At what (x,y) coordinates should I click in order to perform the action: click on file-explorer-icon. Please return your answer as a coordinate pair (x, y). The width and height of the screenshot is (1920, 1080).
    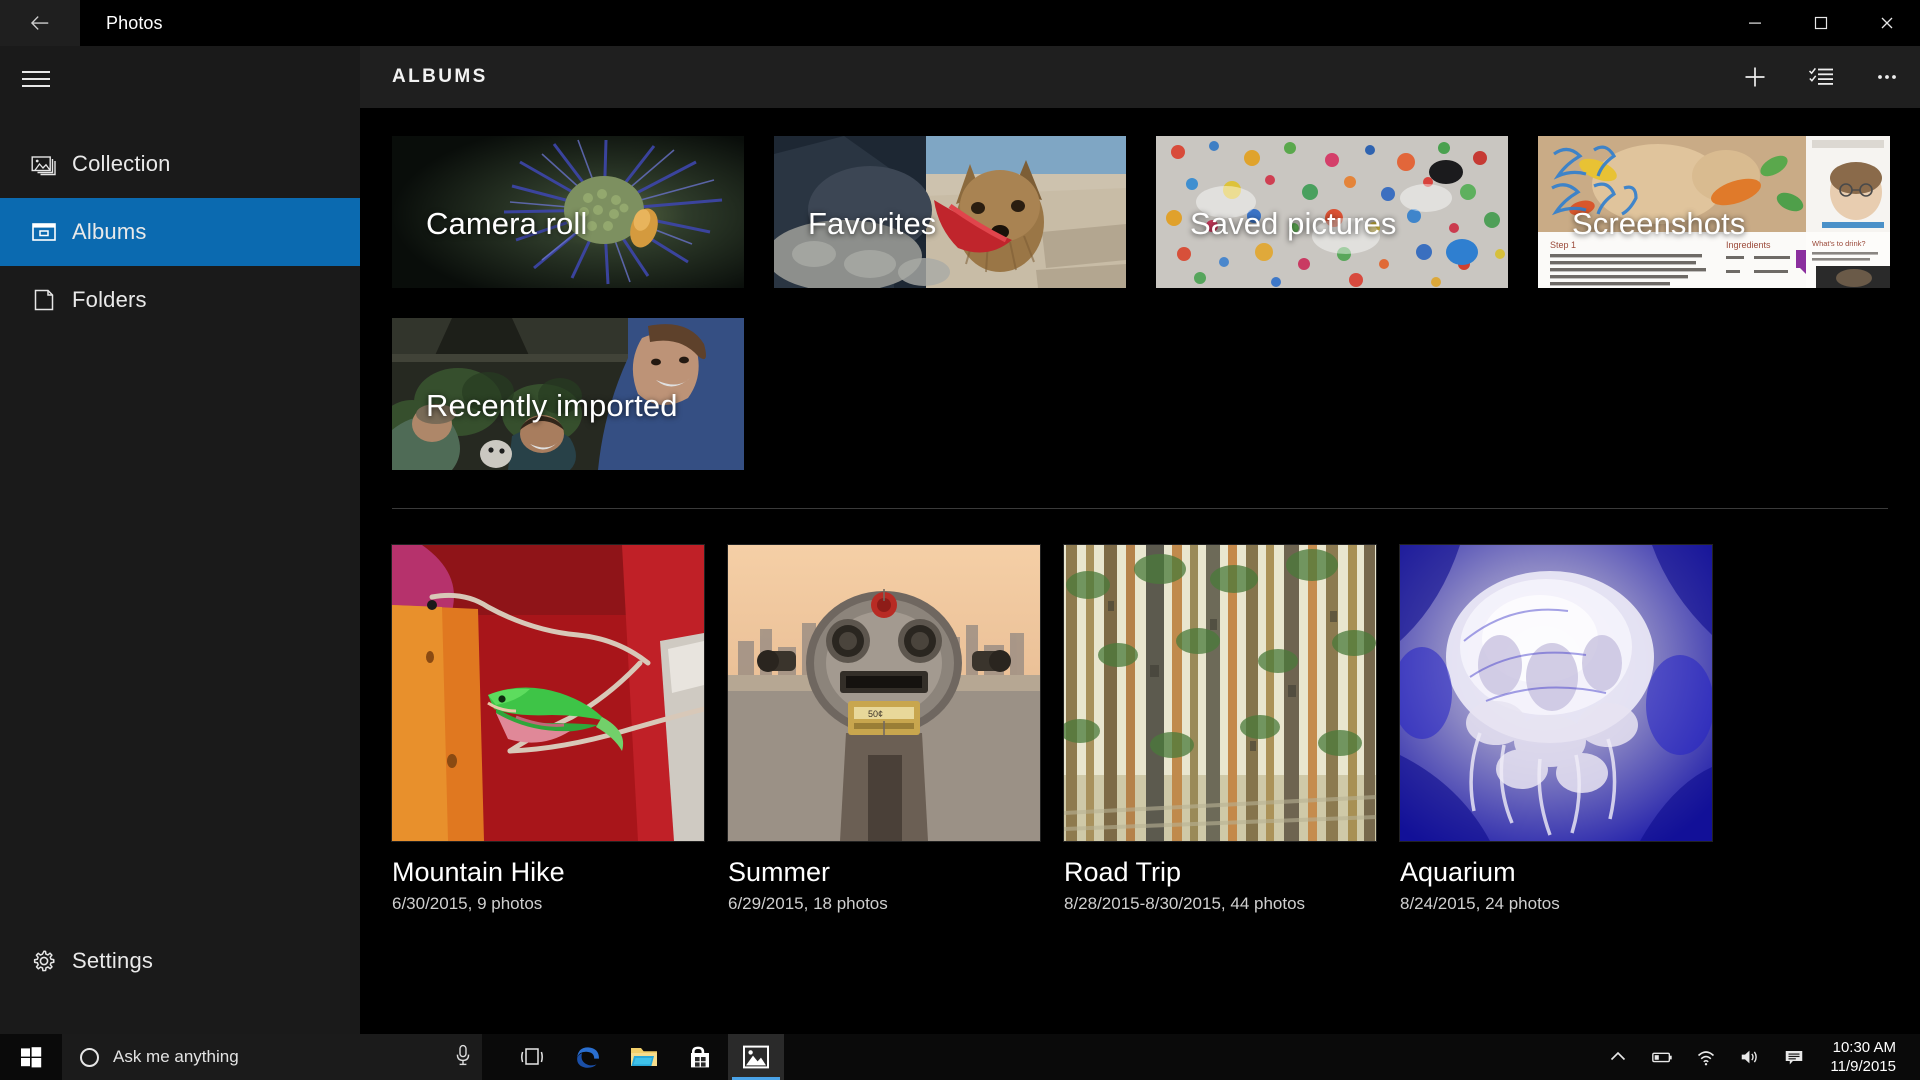
    Looking at the image, I should click on (644, 1057).